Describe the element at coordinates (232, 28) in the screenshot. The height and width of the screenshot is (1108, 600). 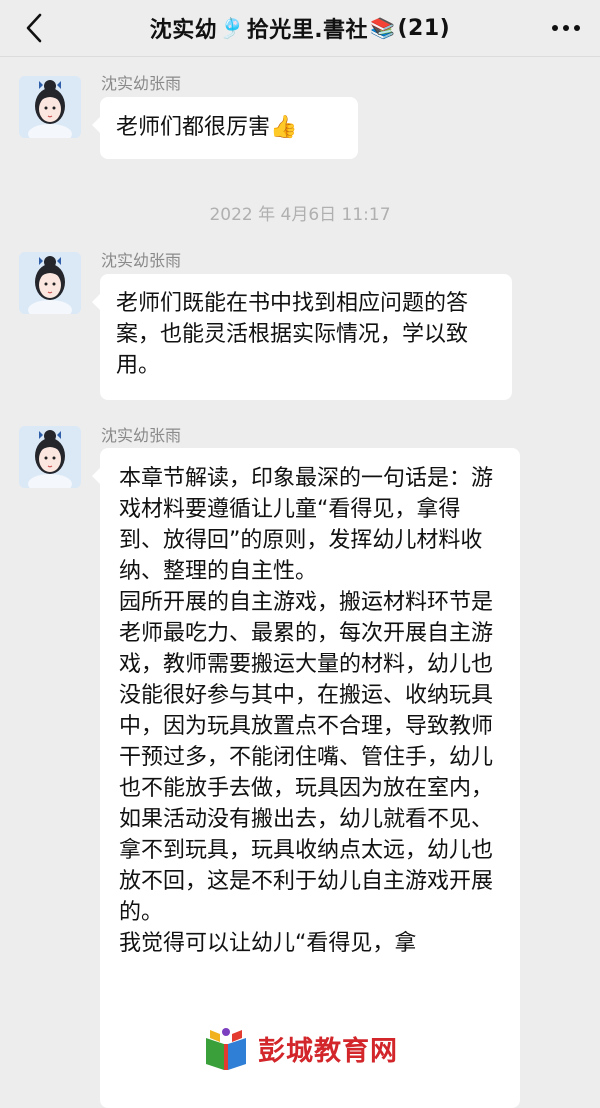
I see `wind-chime-emoji: 🎐` at that location.